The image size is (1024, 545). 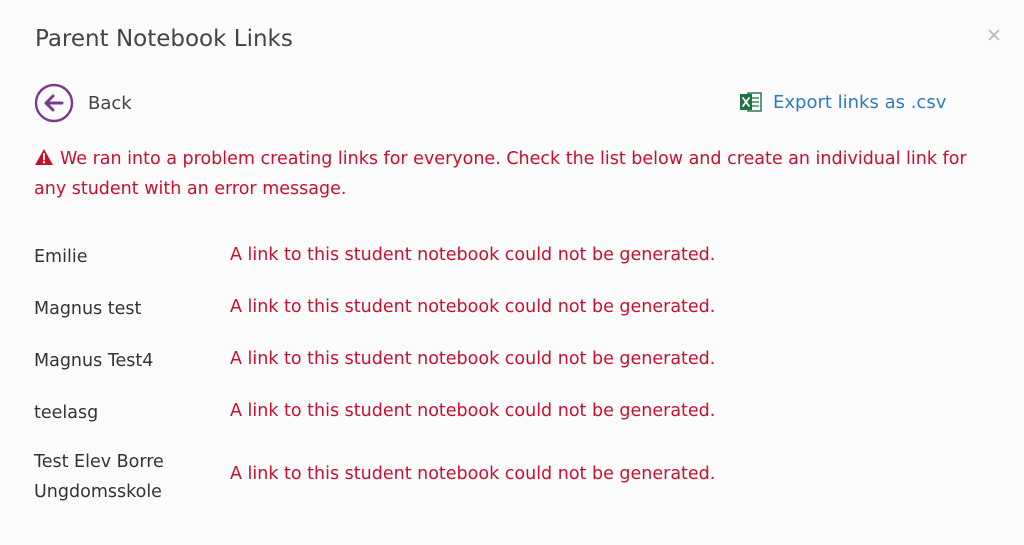 I want to click on back-button: Back, so click(x=83, y=103).